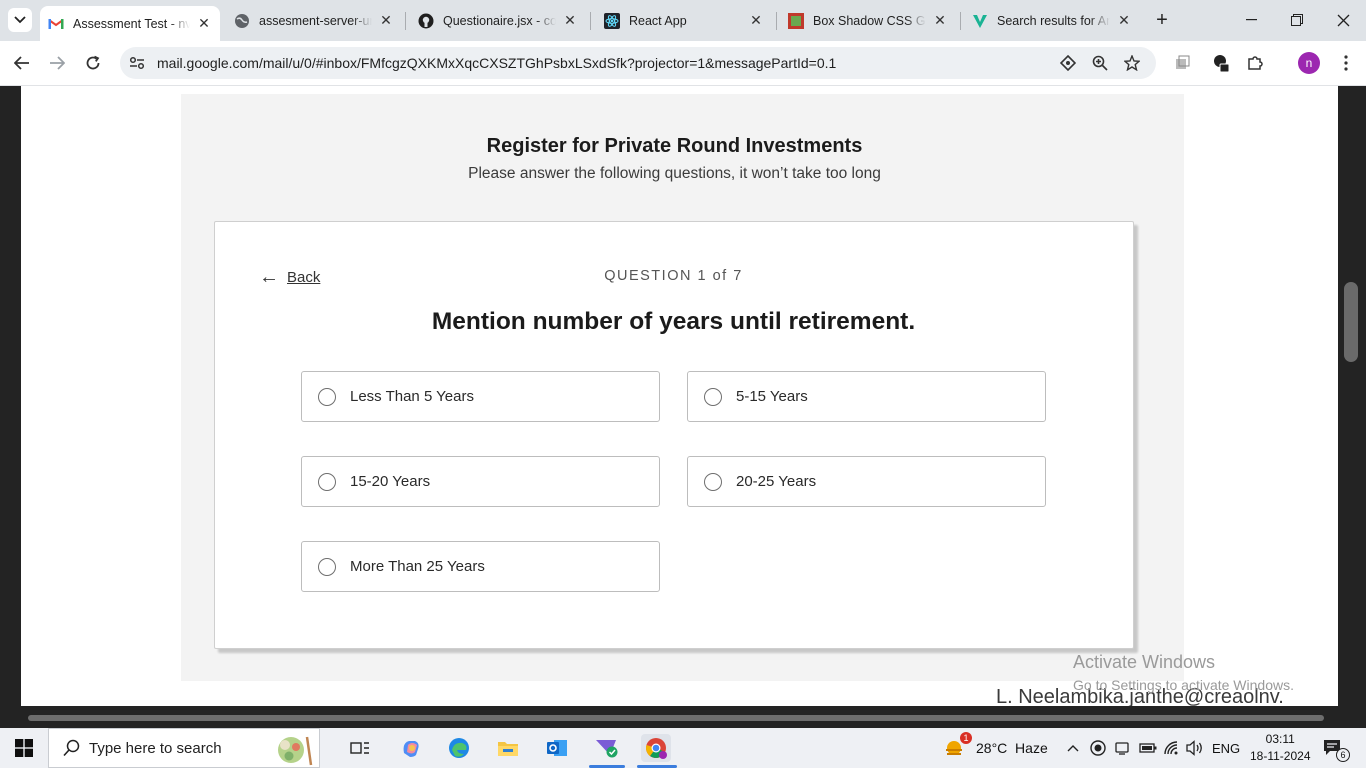 The height and width of the screenshot is (768, 1366). I want to click on taskbar-search: Type here to search, so click(184, 748).